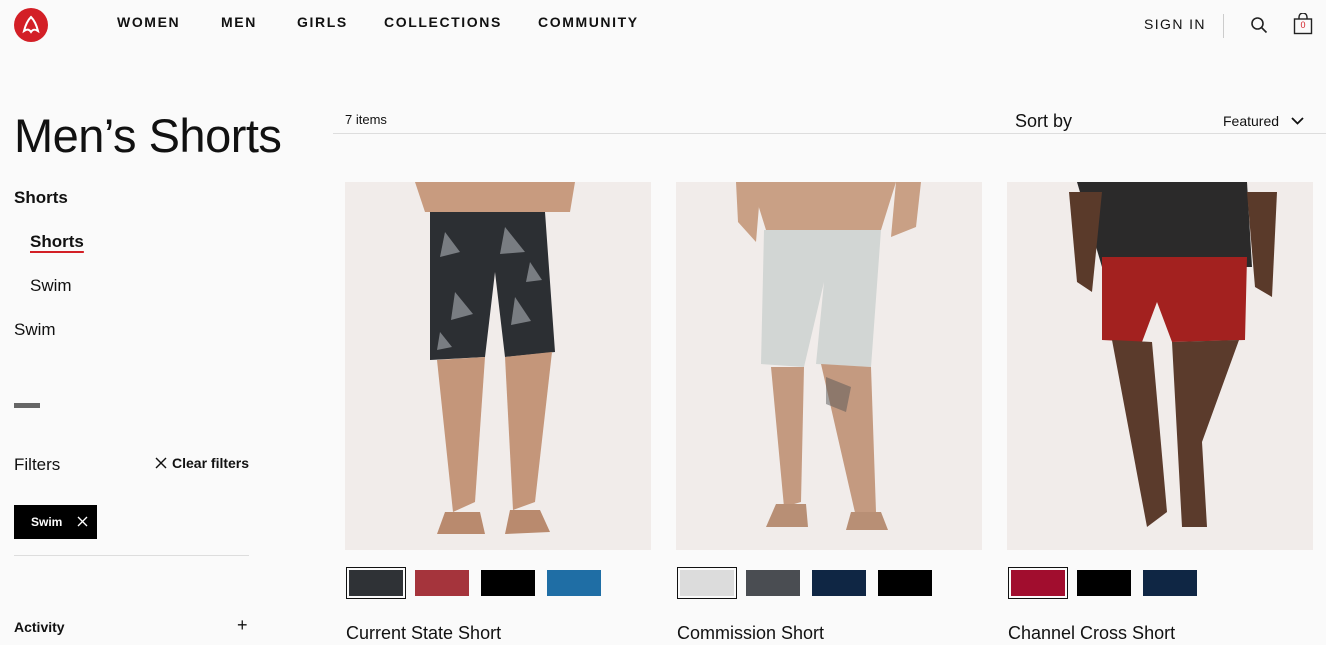 Image resolution: width=1326 pixels, height=645 pixels. I want to click on nav-women: WOMEN, so click(148, 22).